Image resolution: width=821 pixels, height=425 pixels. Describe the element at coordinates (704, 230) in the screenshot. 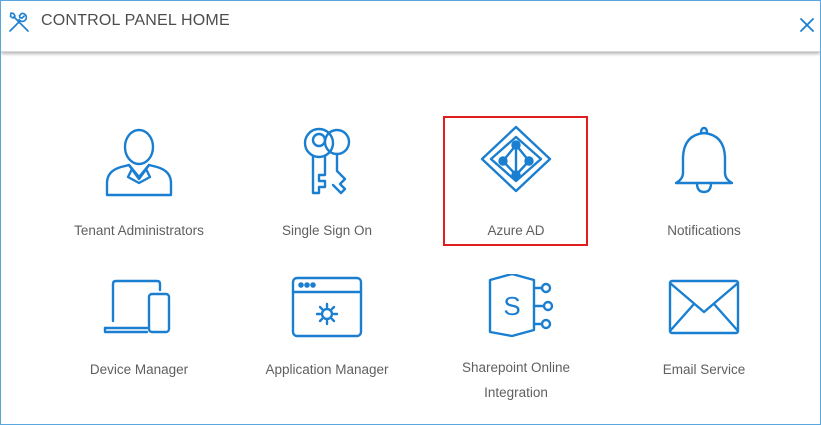

I see `tile-label: Notifications` at that location.